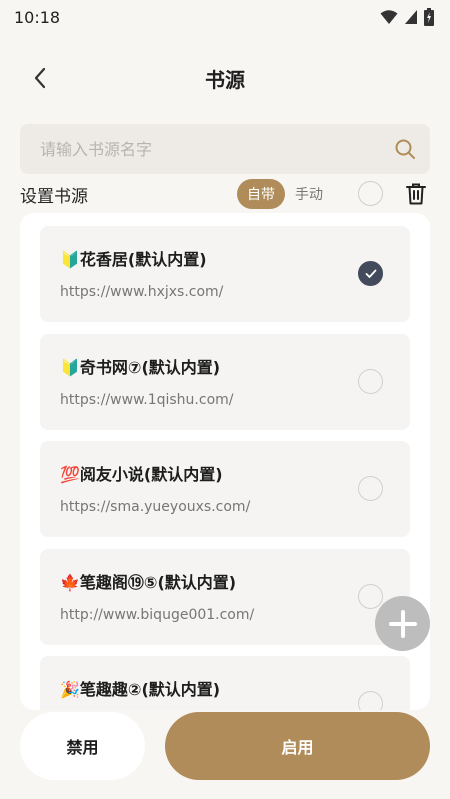  Describe the element at coordinates (82, 746) in the screenshot. I see `disable-button: 禁用` at that location.